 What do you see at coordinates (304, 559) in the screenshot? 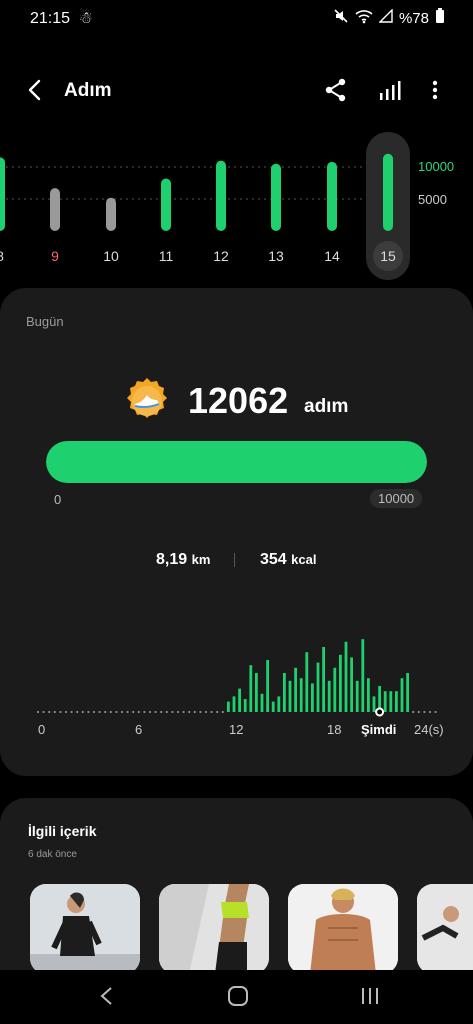
I see `calories-unit: kcal` at bounding box center [304, 559].